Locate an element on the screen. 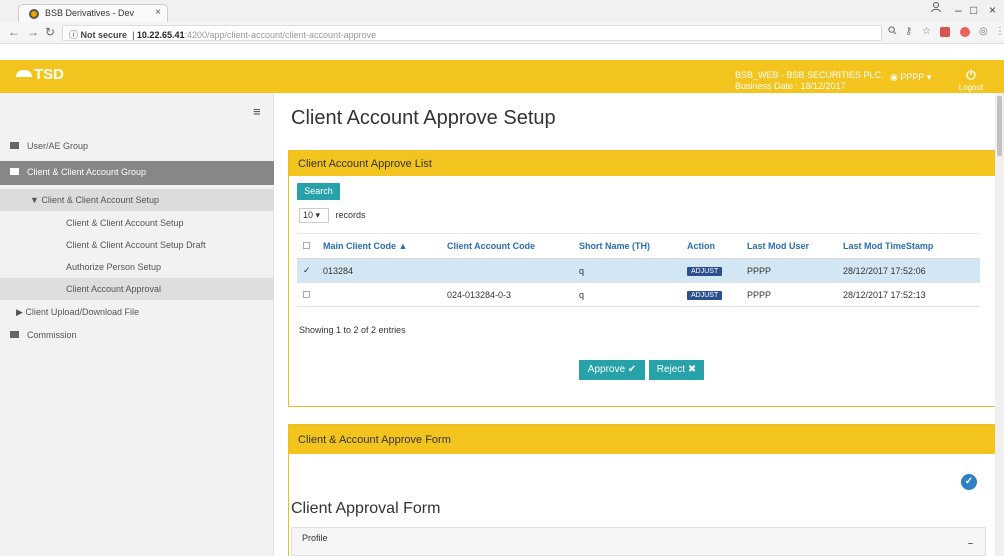 The height and width of the screenshot is (556, 1004). col-header: Action is located at coordinates (711, 246).